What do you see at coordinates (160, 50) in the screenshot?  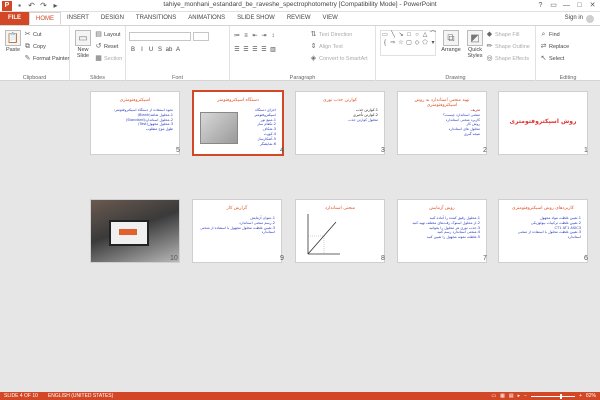 I see `shadow-icon: S` at bounding box center [160, 50].